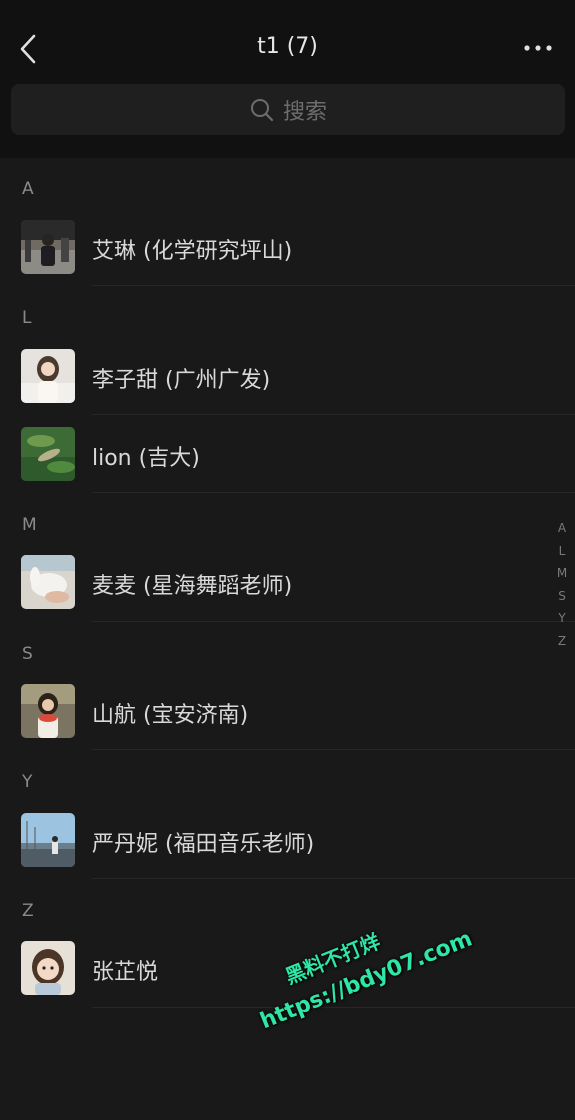  I want to click on search-icon, so click(262, 109).